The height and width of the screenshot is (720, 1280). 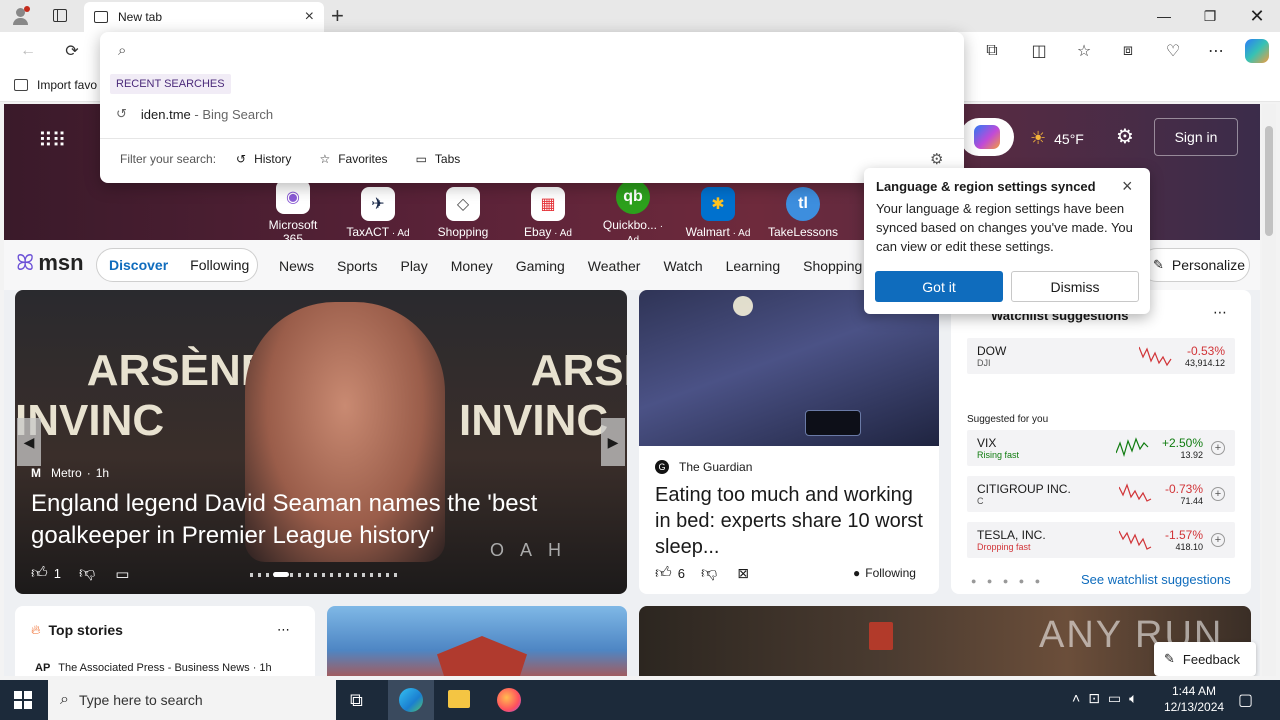 I want to click on filter-favorites: ☆ Favorites, so click(x=353, y=159).